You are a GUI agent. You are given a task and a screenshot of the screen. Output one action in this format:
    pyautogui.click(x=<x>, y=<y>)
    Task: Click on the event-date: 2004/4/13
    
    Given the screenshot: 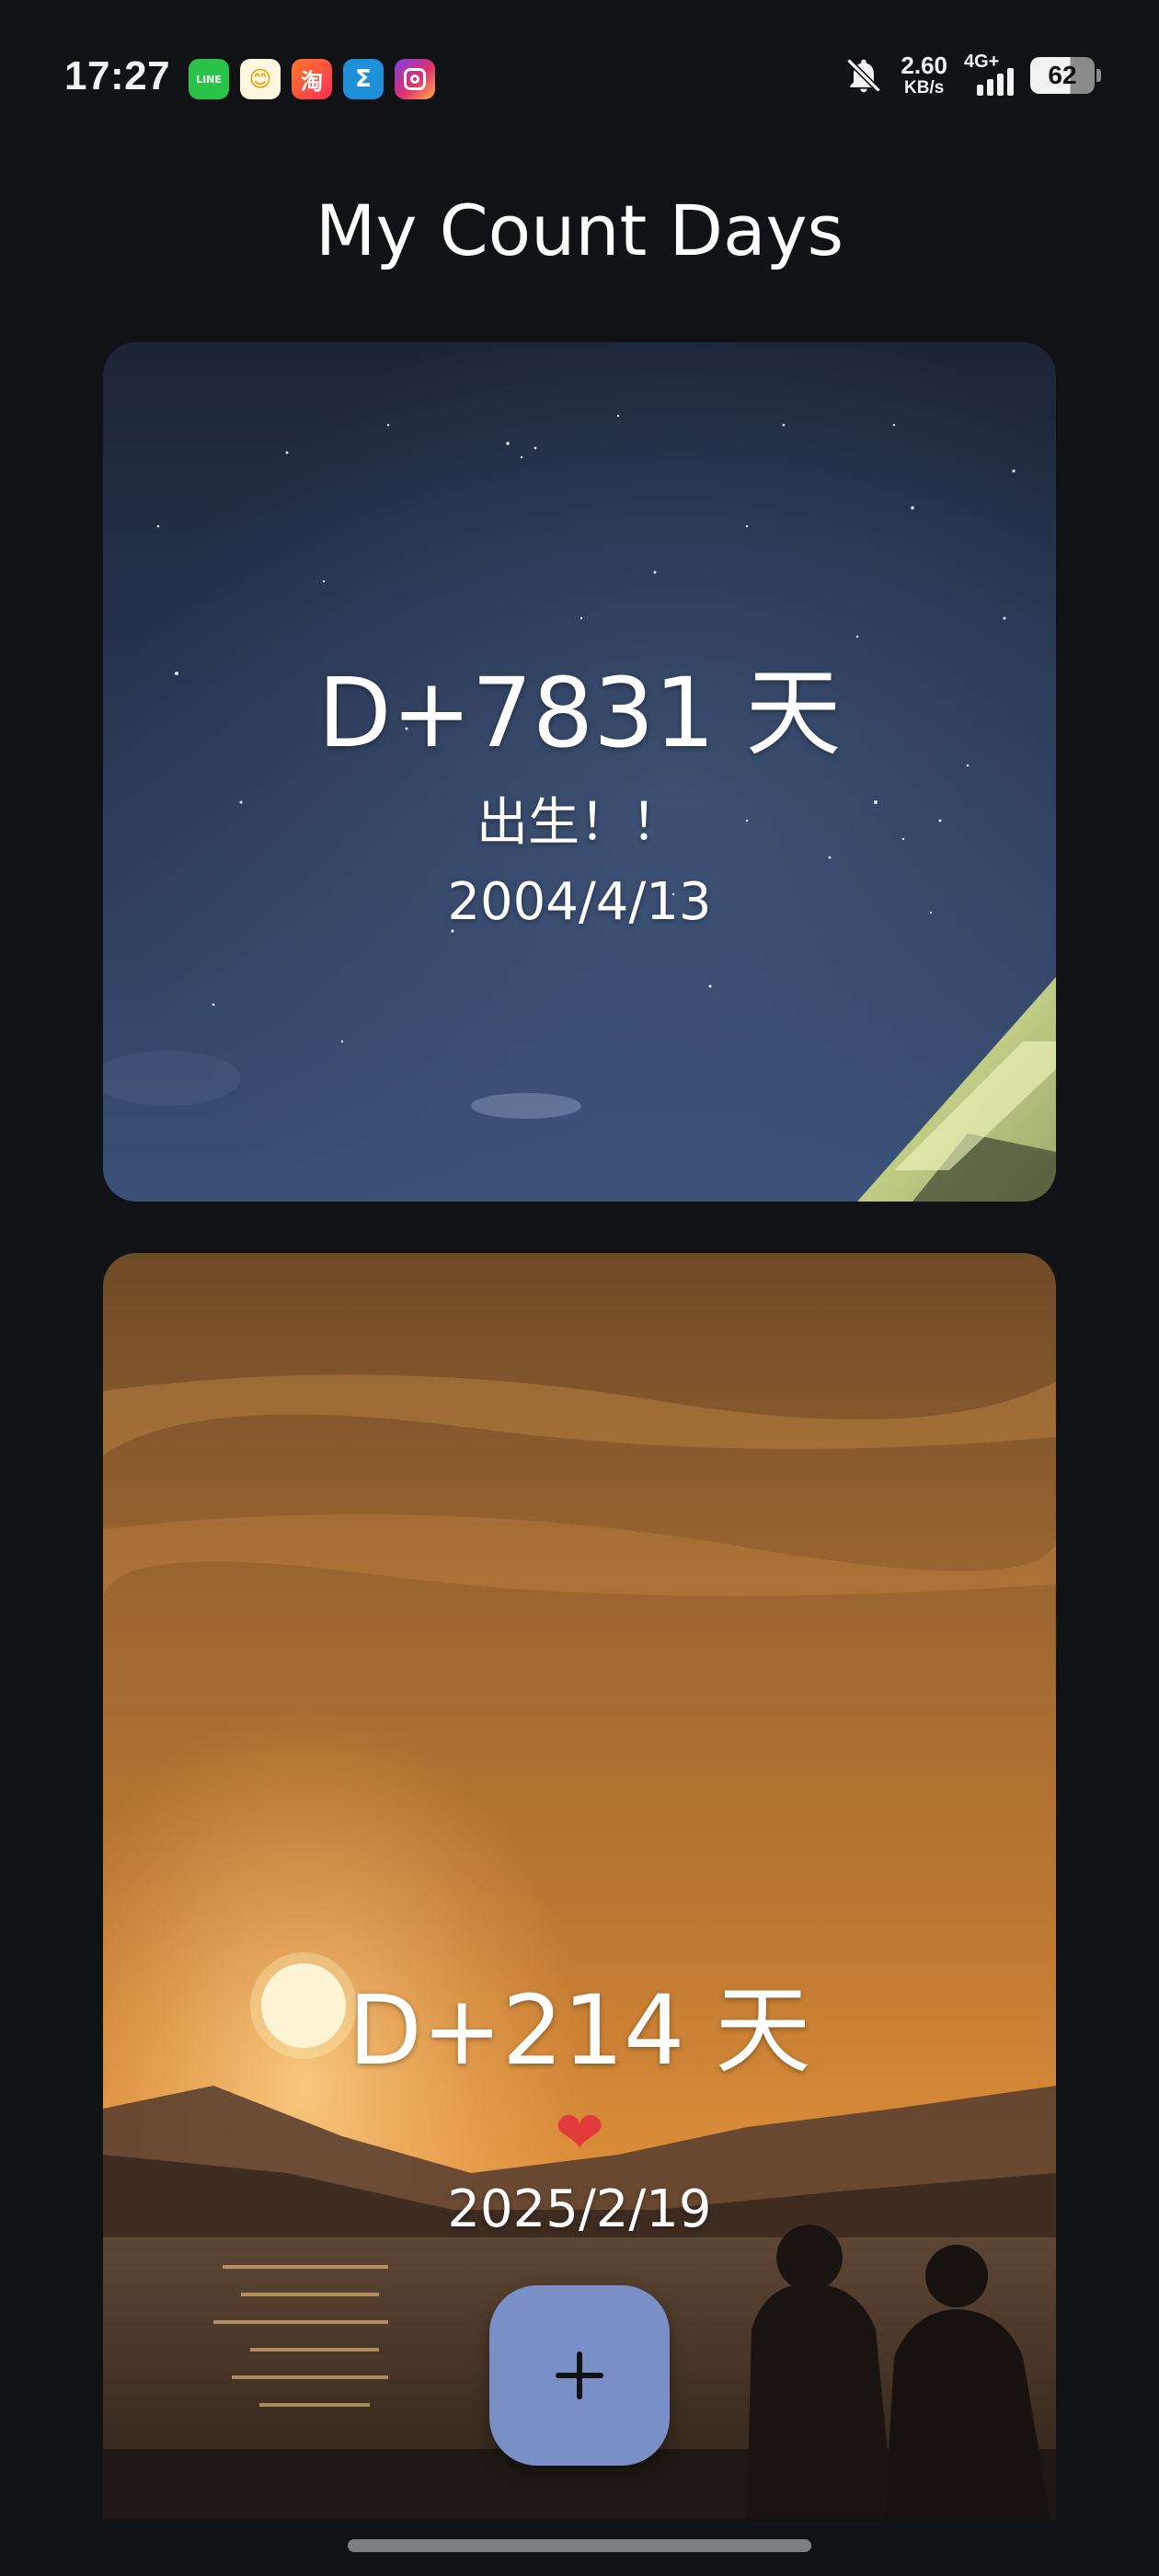 What is the action you would take?
    pyautogui.click(x=579, y=902)
    